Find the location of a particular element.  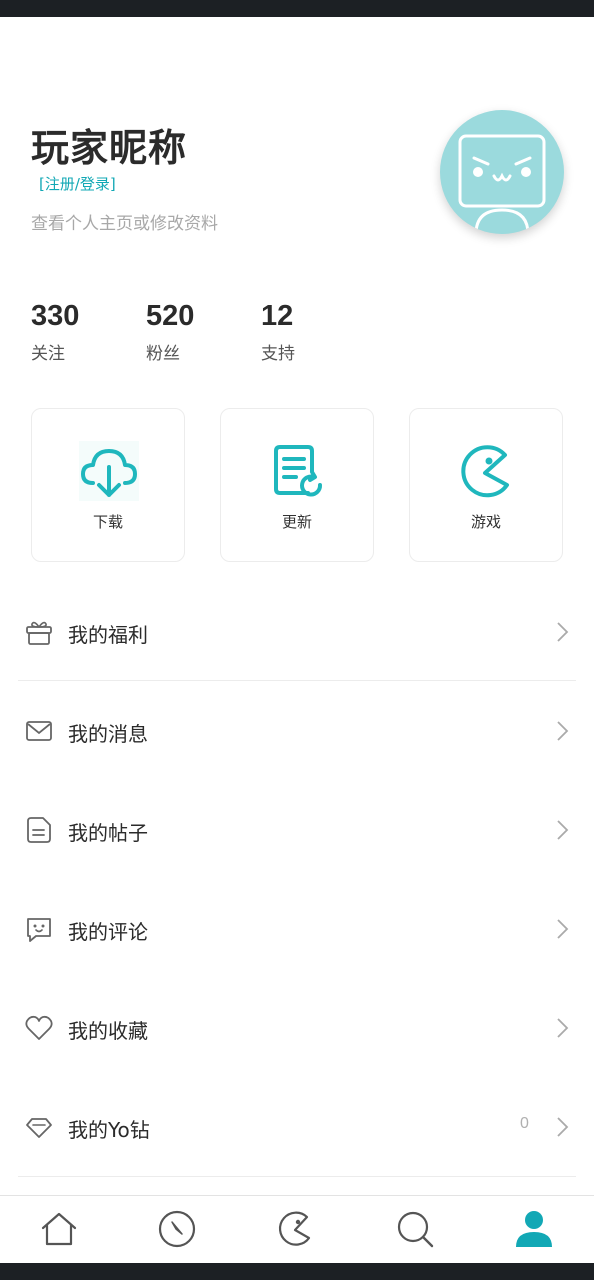

tab-discover is located at coordinates (177, 1230).